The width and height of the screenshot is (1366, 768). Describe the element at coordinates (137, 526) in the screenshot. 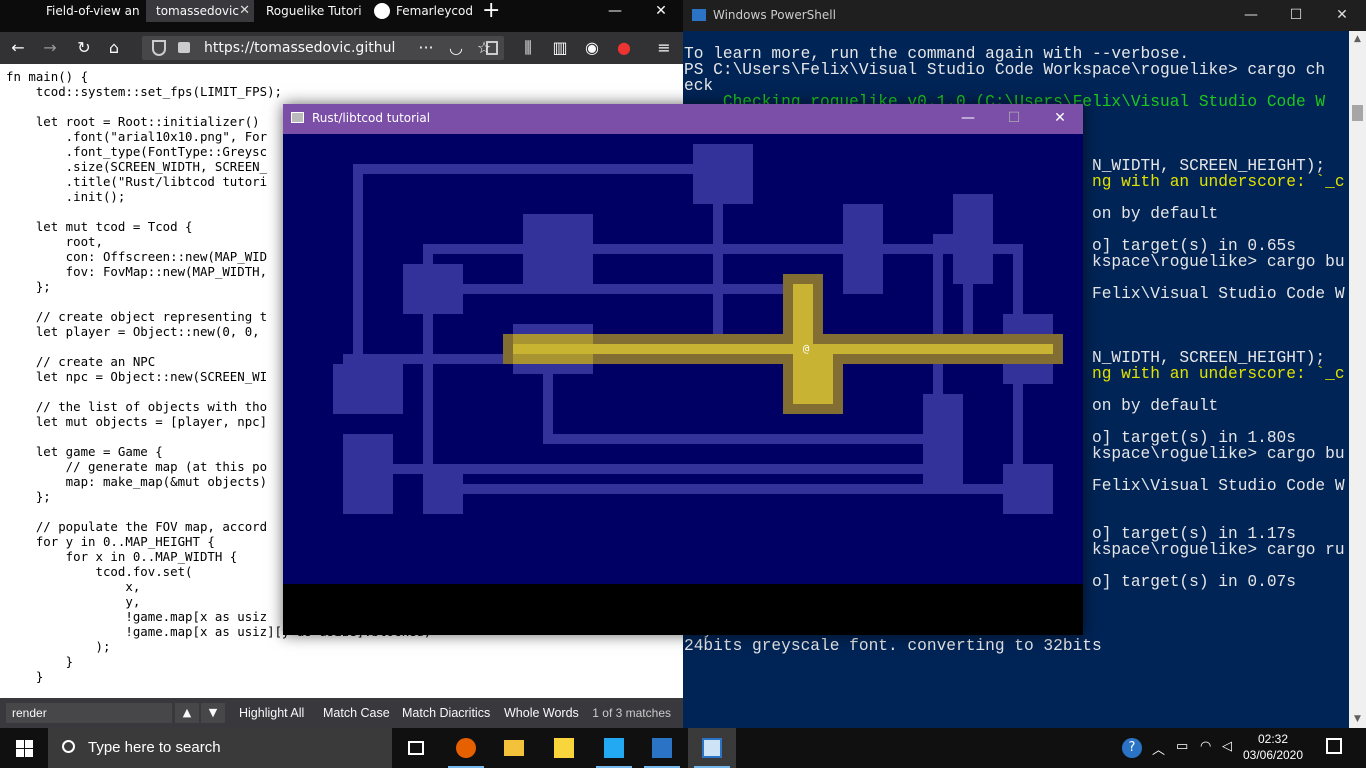

I see `code-line: // populate the FOV map, accord` at that location.